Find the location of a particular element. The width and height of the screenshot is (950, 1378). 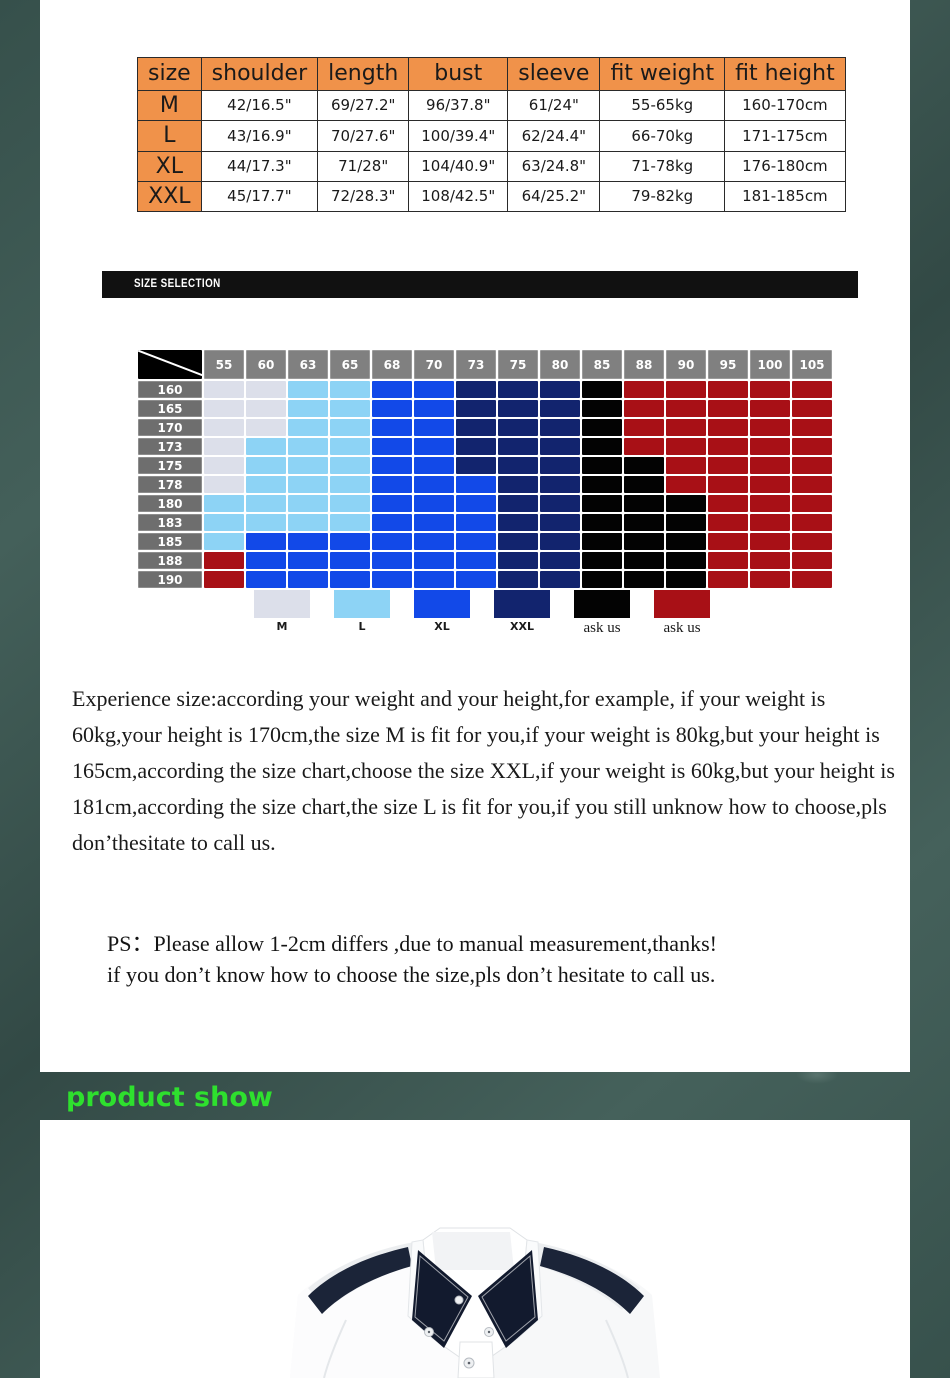

cell-sleeve: 62/24.4" is located at coordinates (554, 136).